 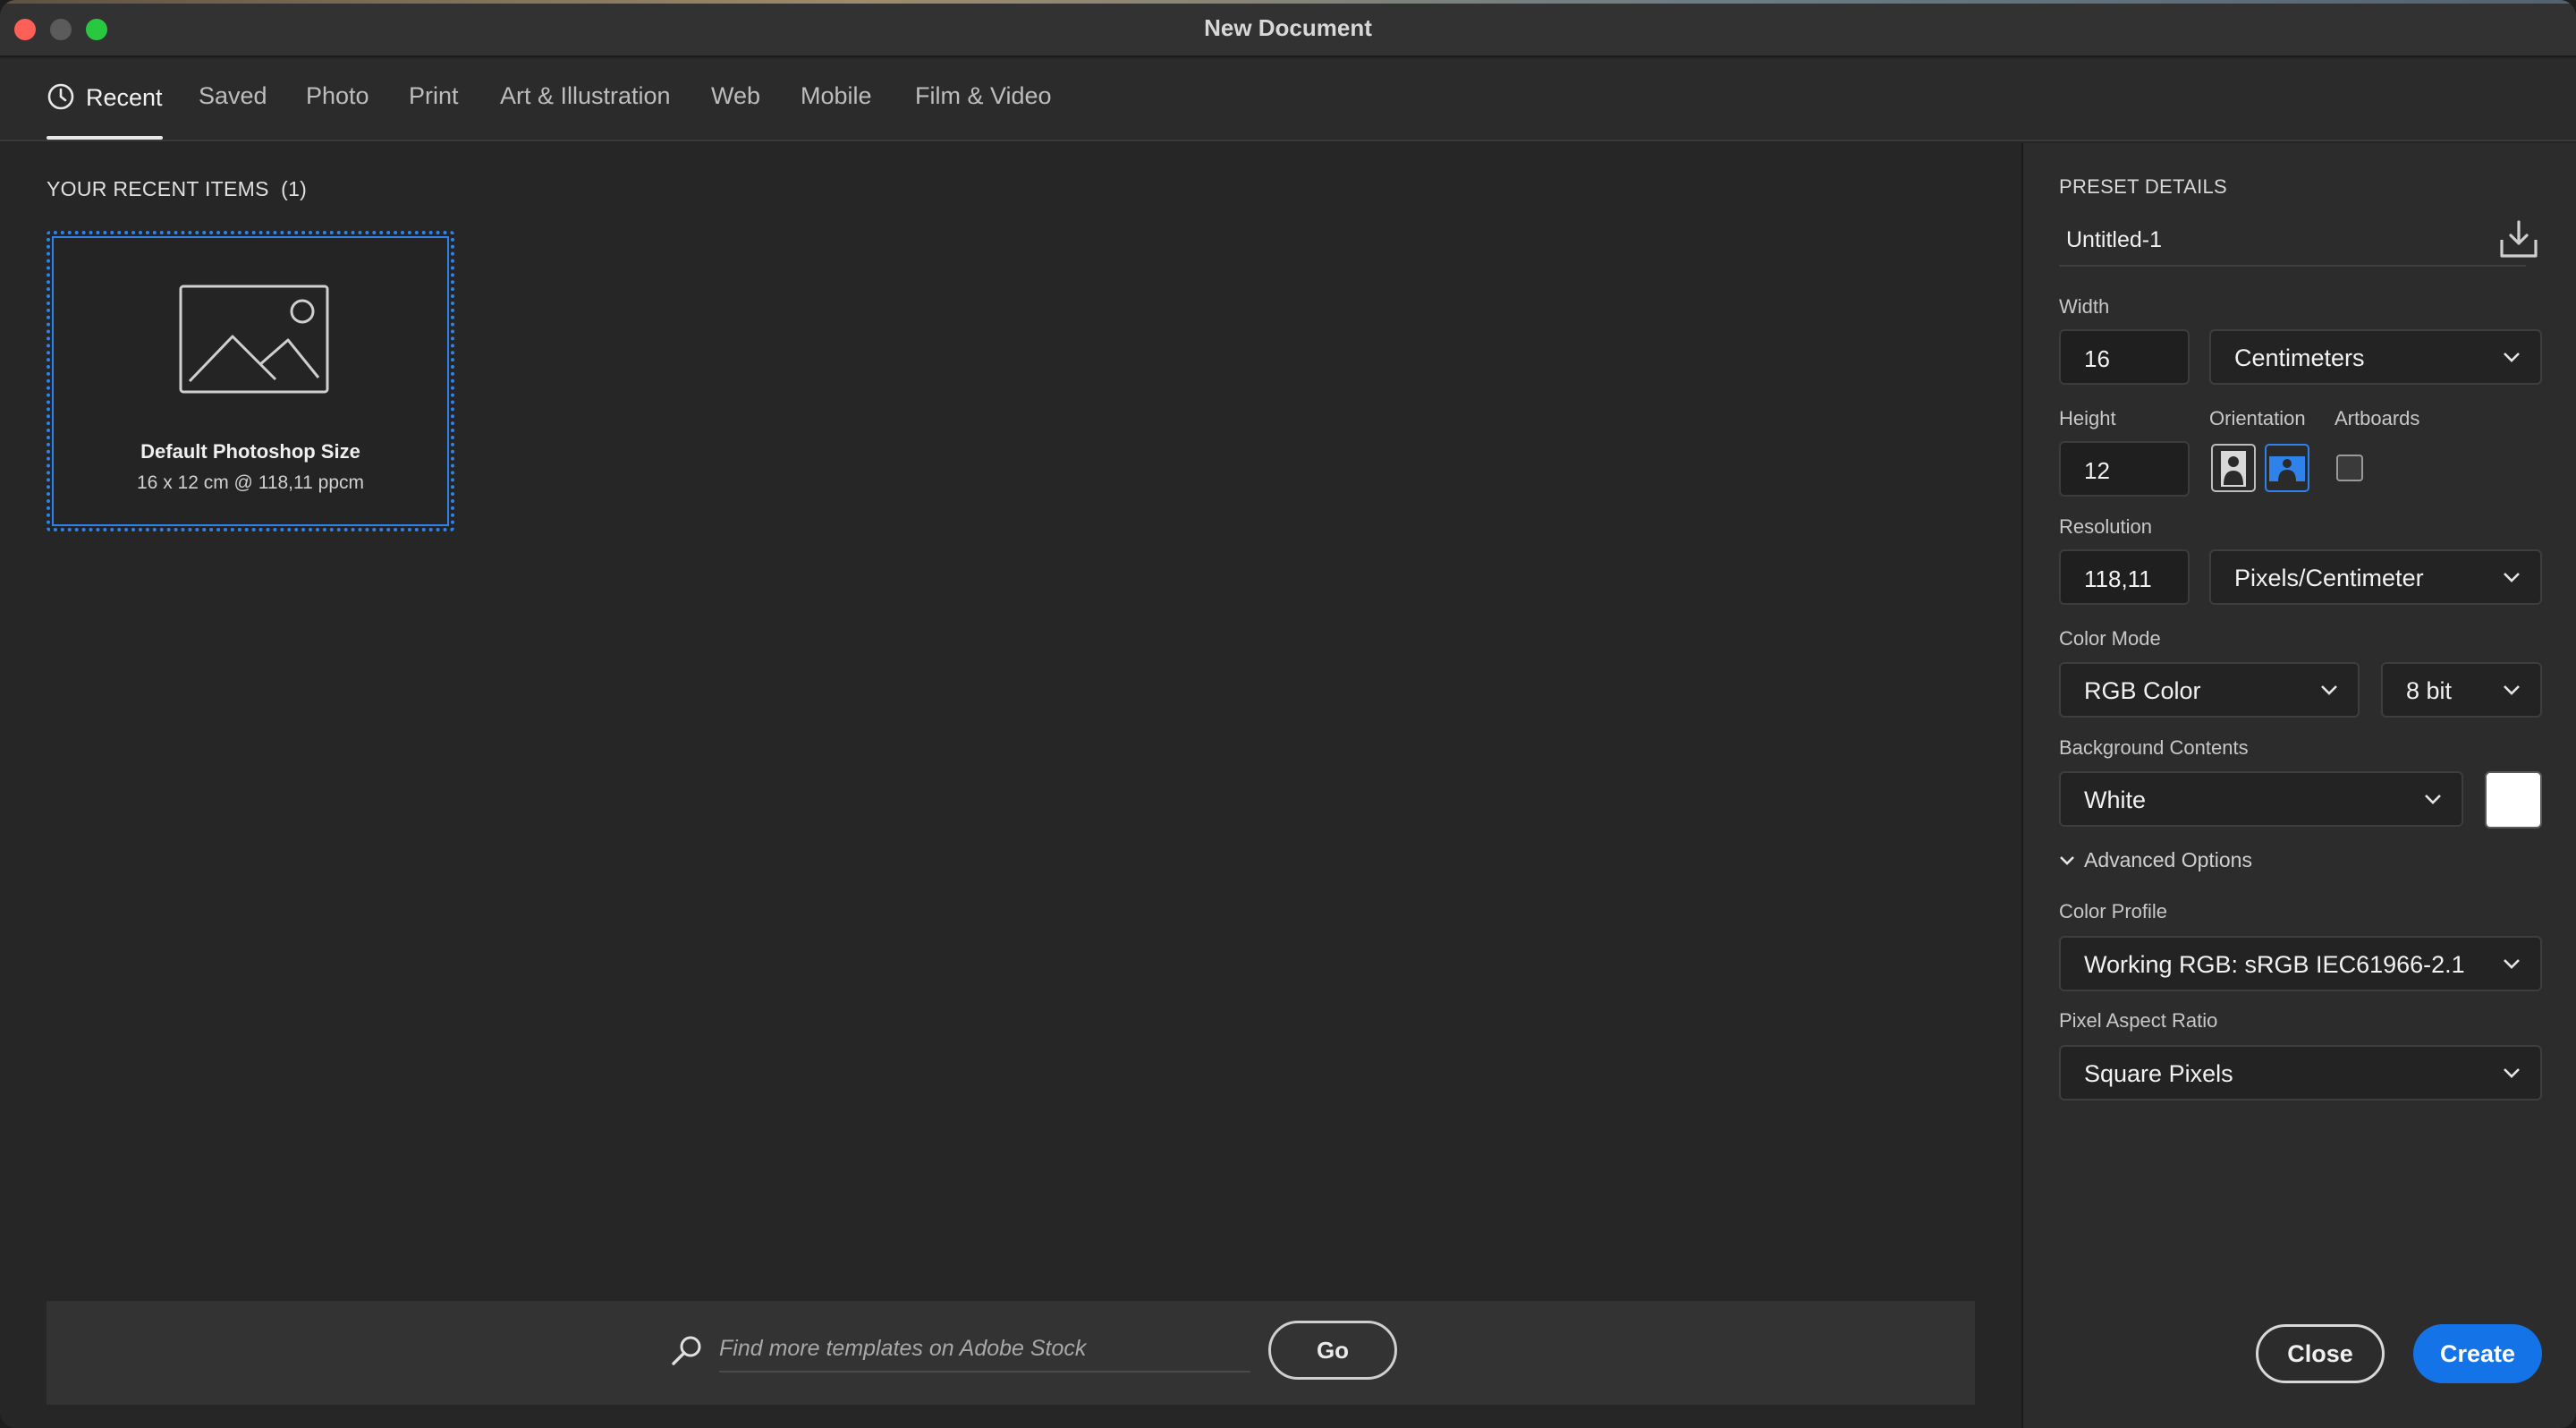 What do you see at coordinates (735, 104) in the screenshot?
I see `tab-web: Web` at bounding box center [735, 104].